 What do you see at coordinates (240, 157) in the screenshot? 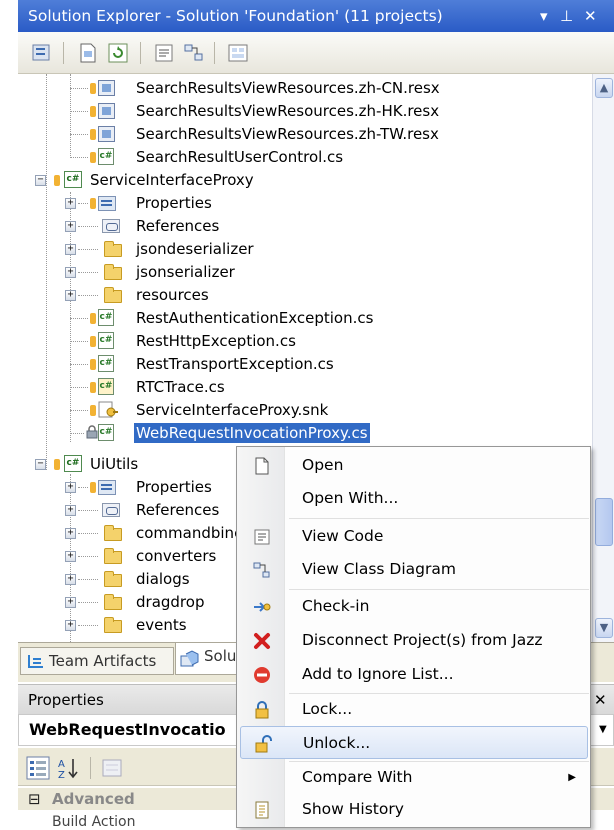
I see `tree-item-label: SearchResultUserControl.cs` at bounding box center [240, 157].